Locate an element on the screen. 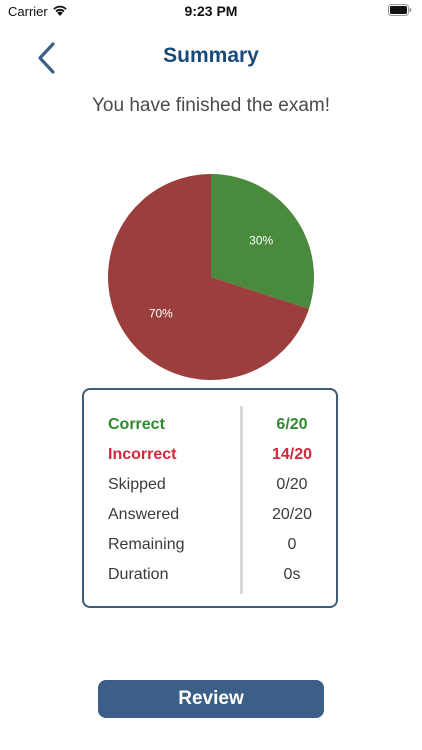 Image resolution: width=422 pixels, height=750 pixels. pie-slice-label-0: 30% is located at coordinates (261, 241).